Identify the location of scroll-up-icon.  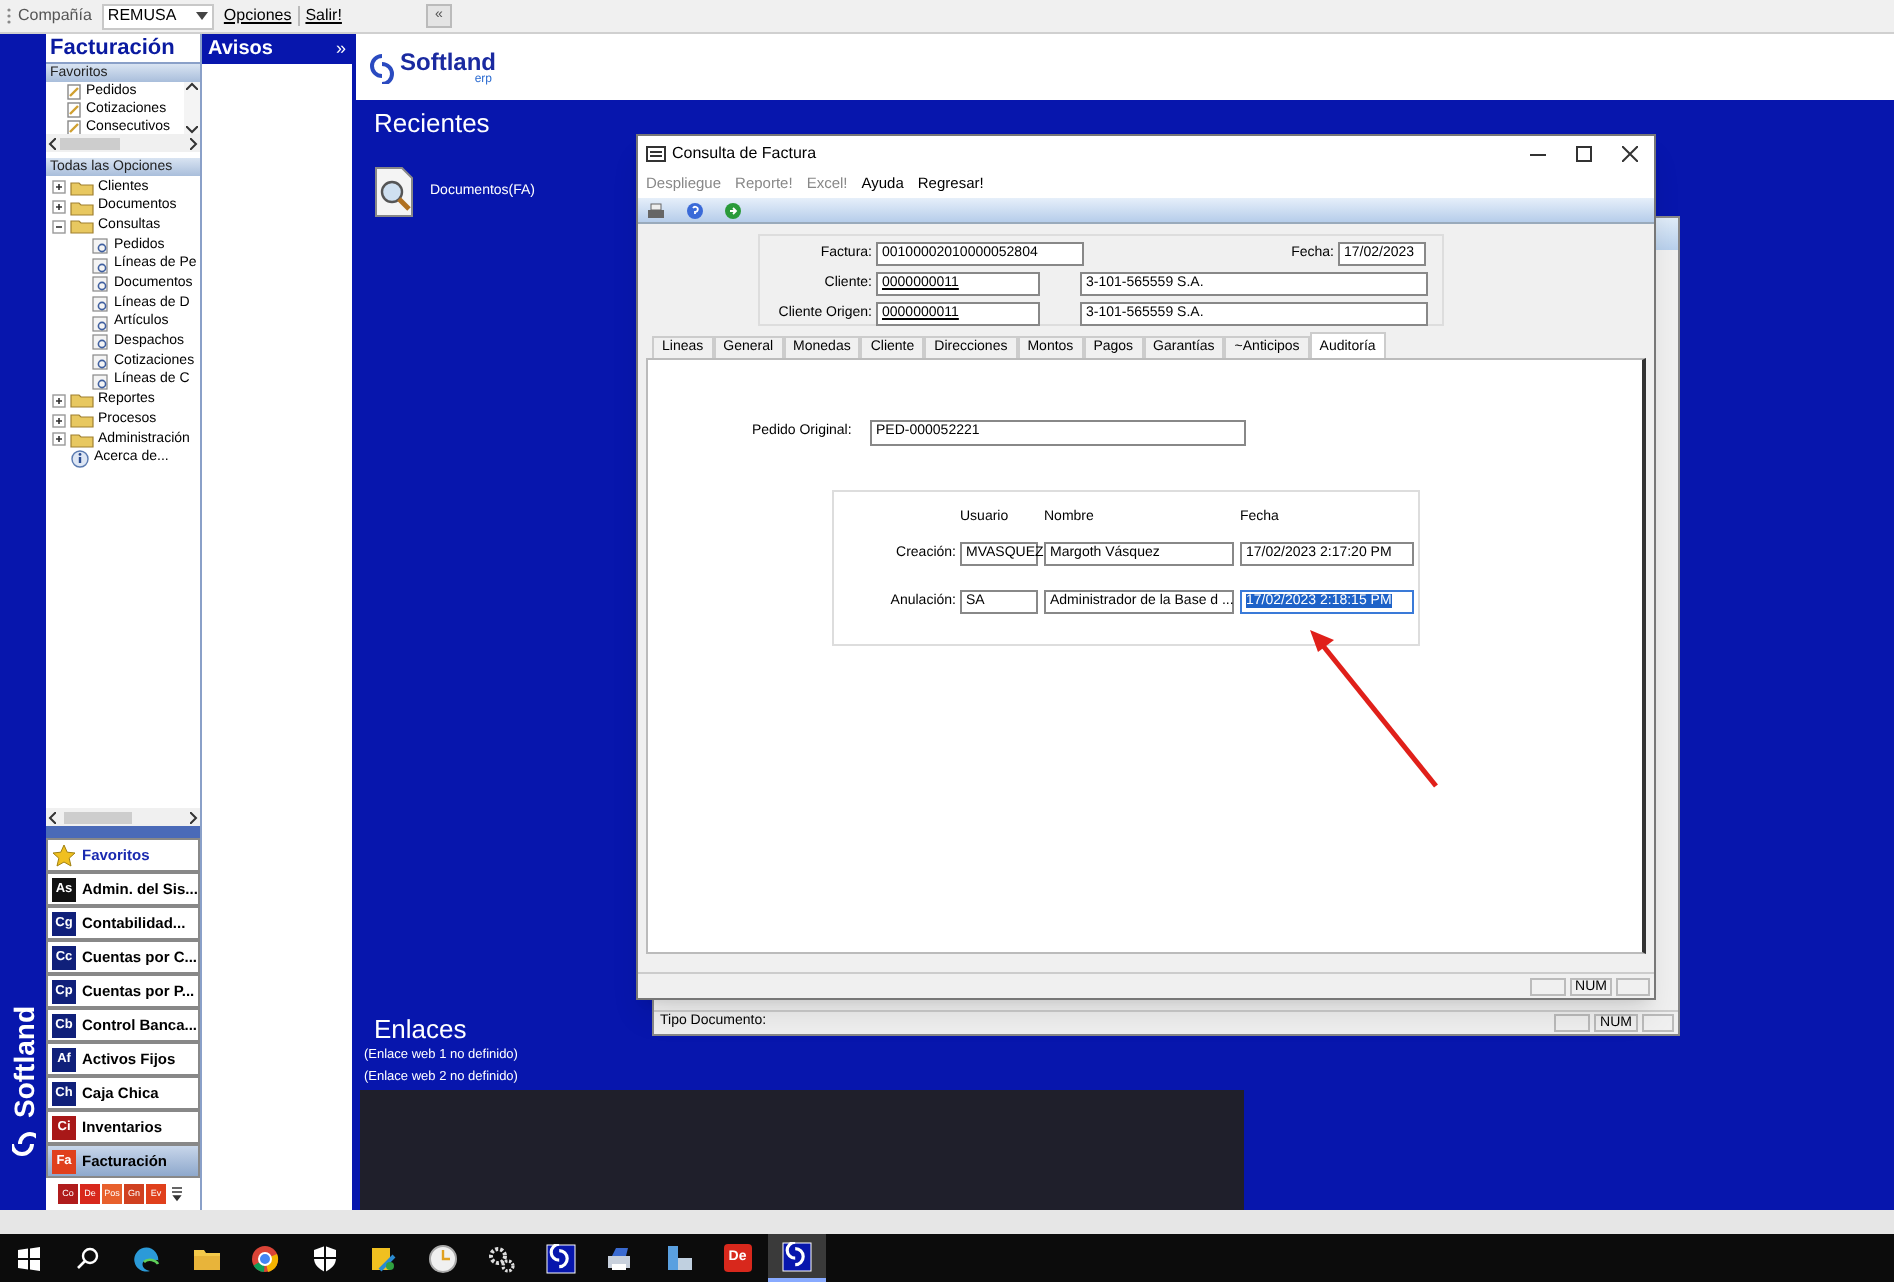
(192, 86).